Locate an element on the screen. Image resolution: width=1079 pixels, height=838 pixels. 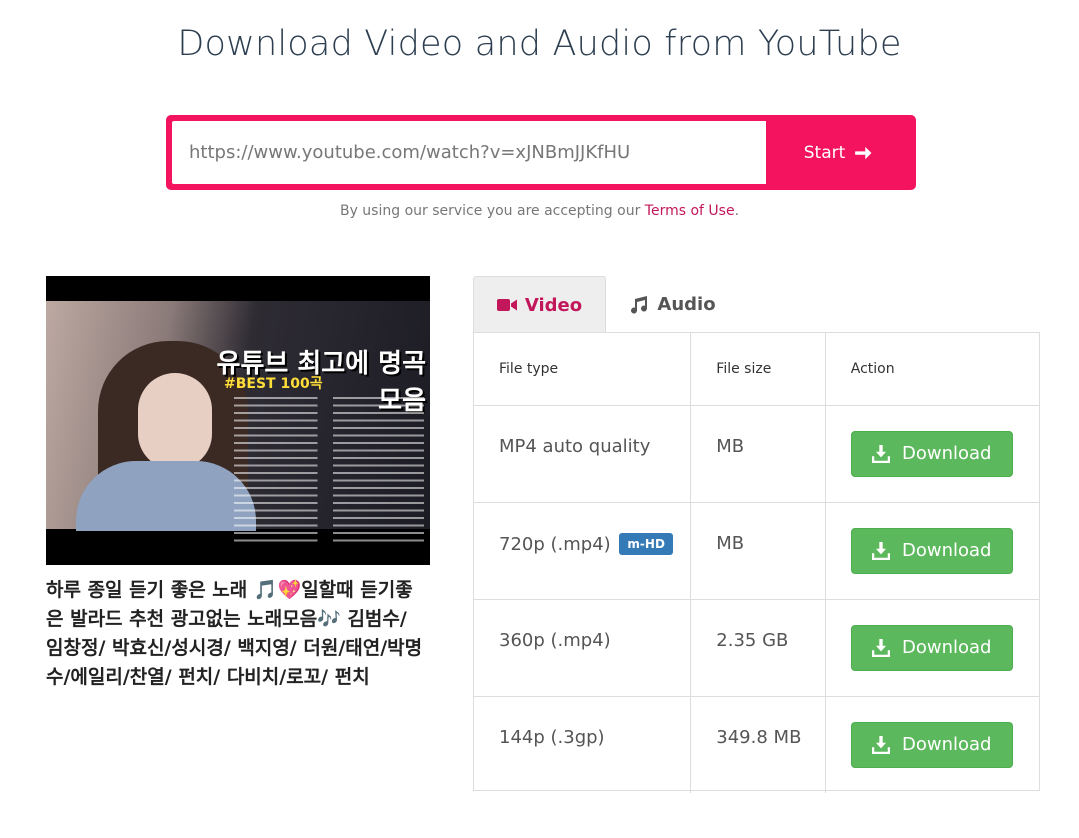
thumbnail-artwork: 유튜브 최고에 명곡모음 #BEST 100곡 is located at coordinates (238, 424).